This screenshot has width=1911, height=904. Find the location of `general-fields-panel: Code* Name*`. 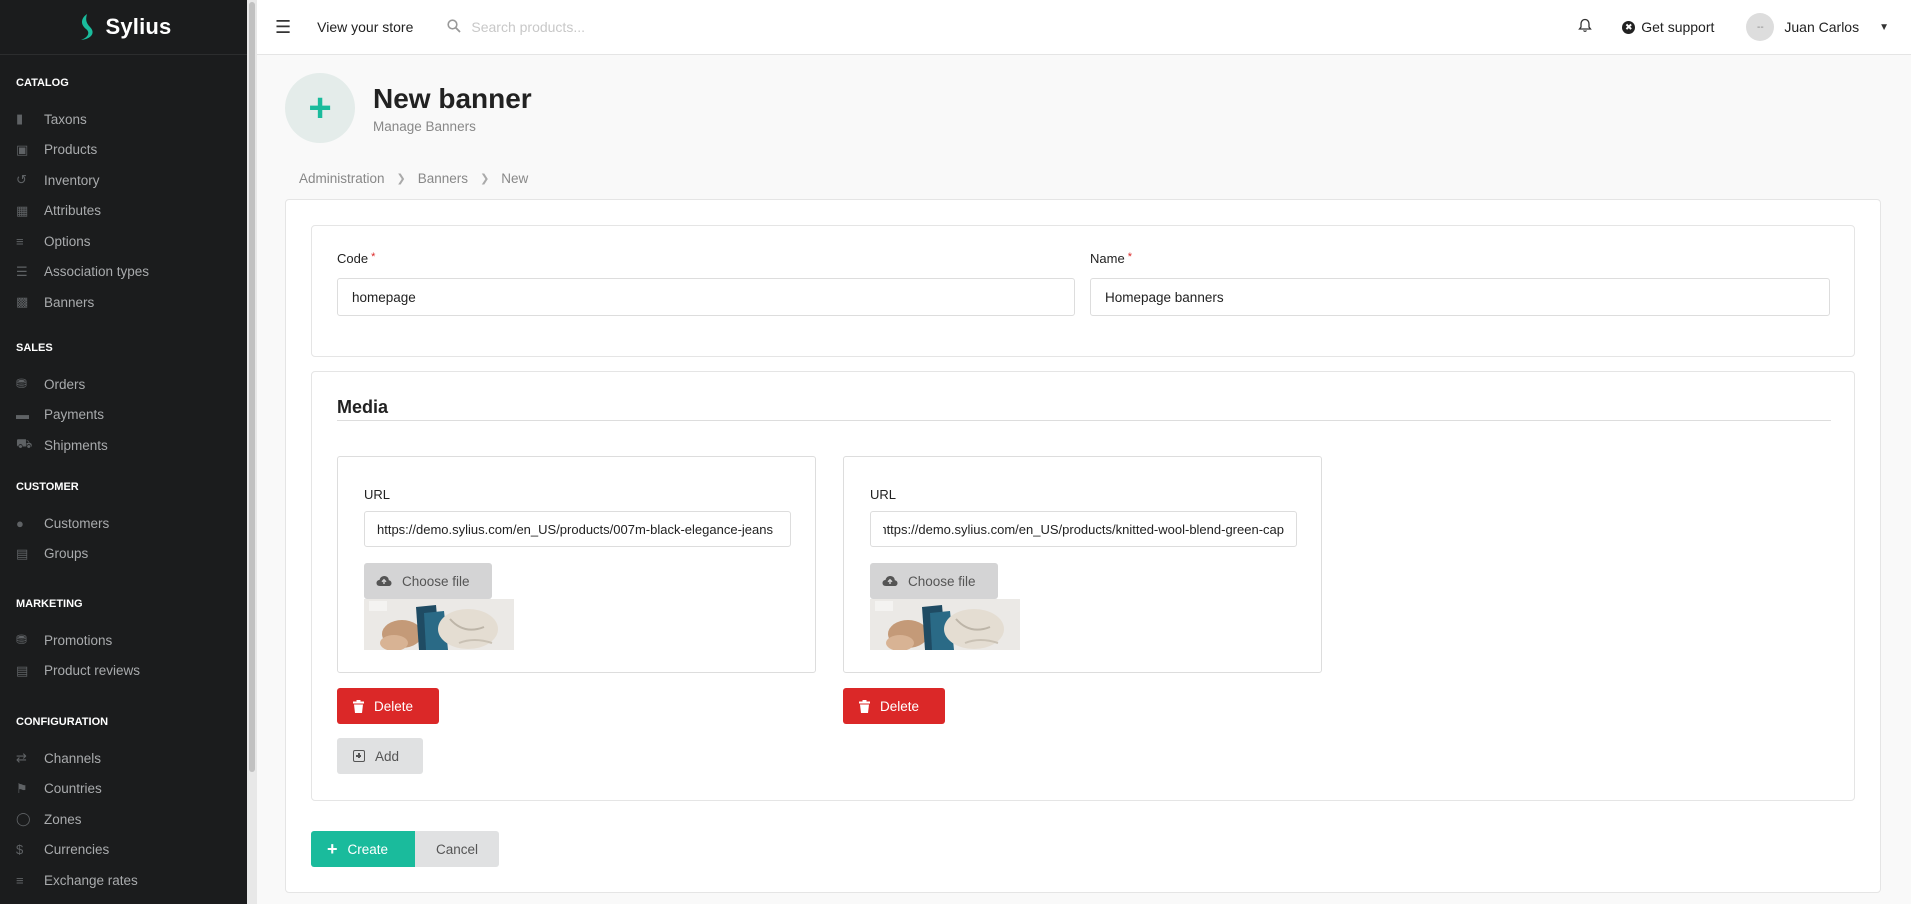

general-fields-panel: Code* Name* is located at coordinates (1083, 291).